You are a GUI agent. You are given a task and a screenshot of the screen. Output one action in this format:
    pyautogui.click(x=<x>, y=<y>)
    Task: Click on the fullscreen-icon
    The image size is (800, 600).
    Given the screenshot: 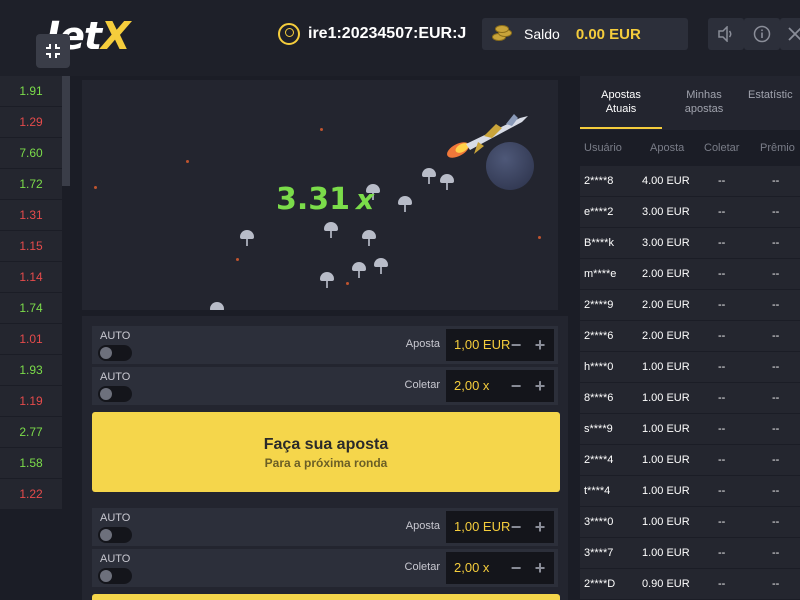 What is the action you would take?
    pyautogui.click(x=53, y=51)
    